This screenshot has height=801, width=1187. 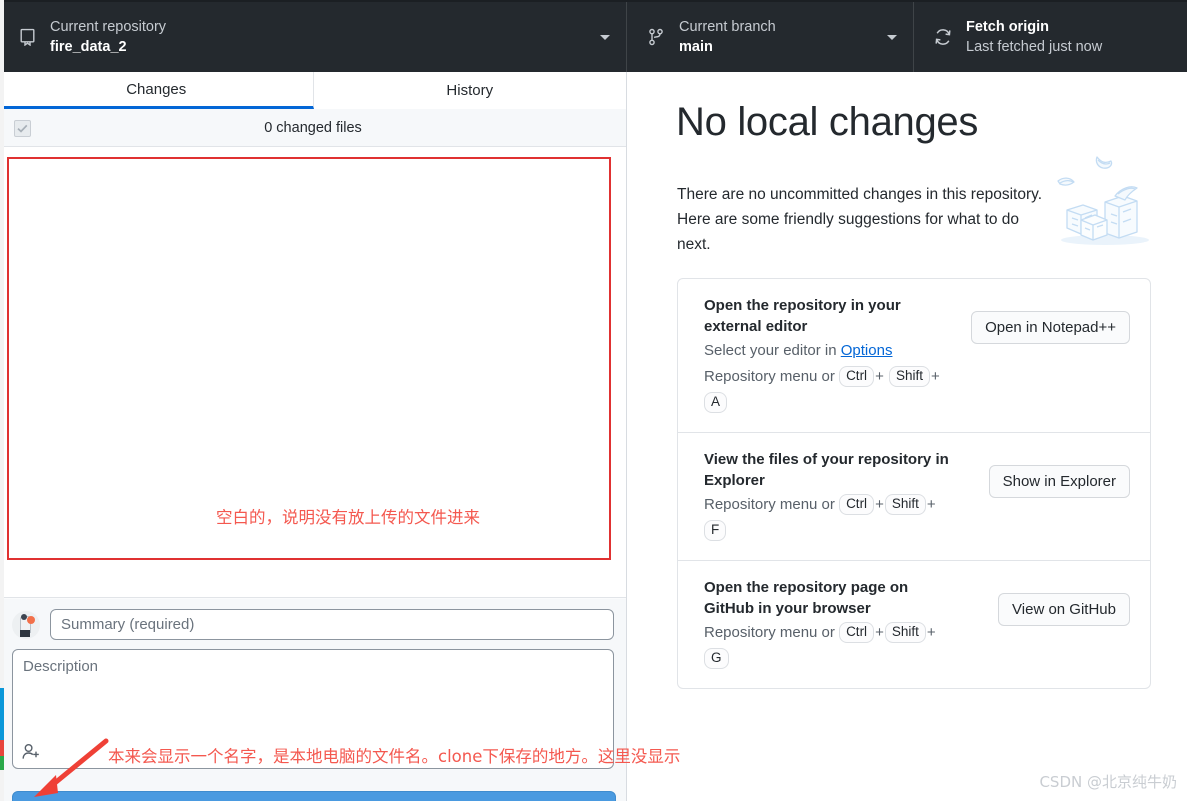 What do you see at coordinates (2, 748) in the screenshot?
I see `strip-segment-red` at bounding box center [2, 748].